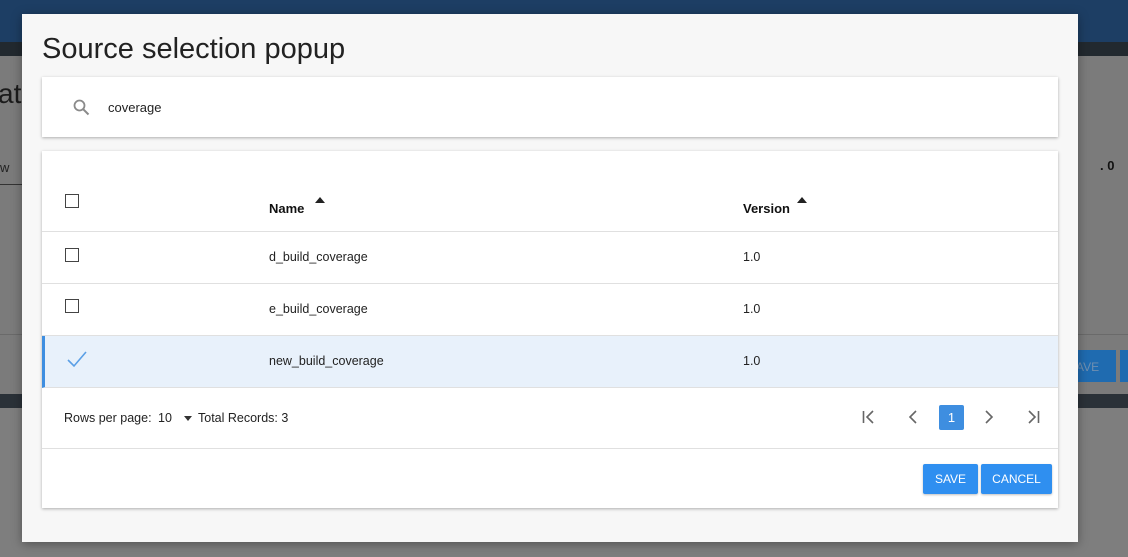  I want to click on first-page-button, so click(869, 417).